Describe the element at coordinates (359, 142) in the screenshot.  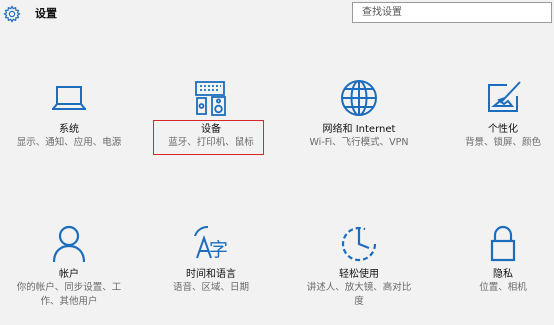
I see `tile-network-desc: Wi-Fi、飞行模式、VPN` at that location.